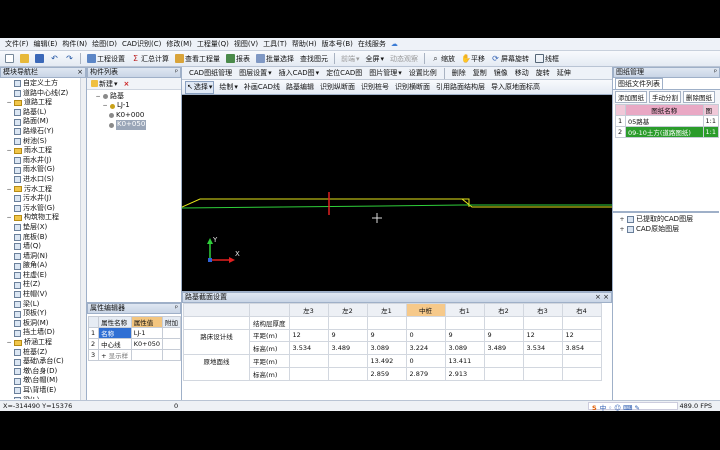 The width and height of the screenshot is (720, 450). I want to click on nav-group: − 雨水工程, so click(41, 151).